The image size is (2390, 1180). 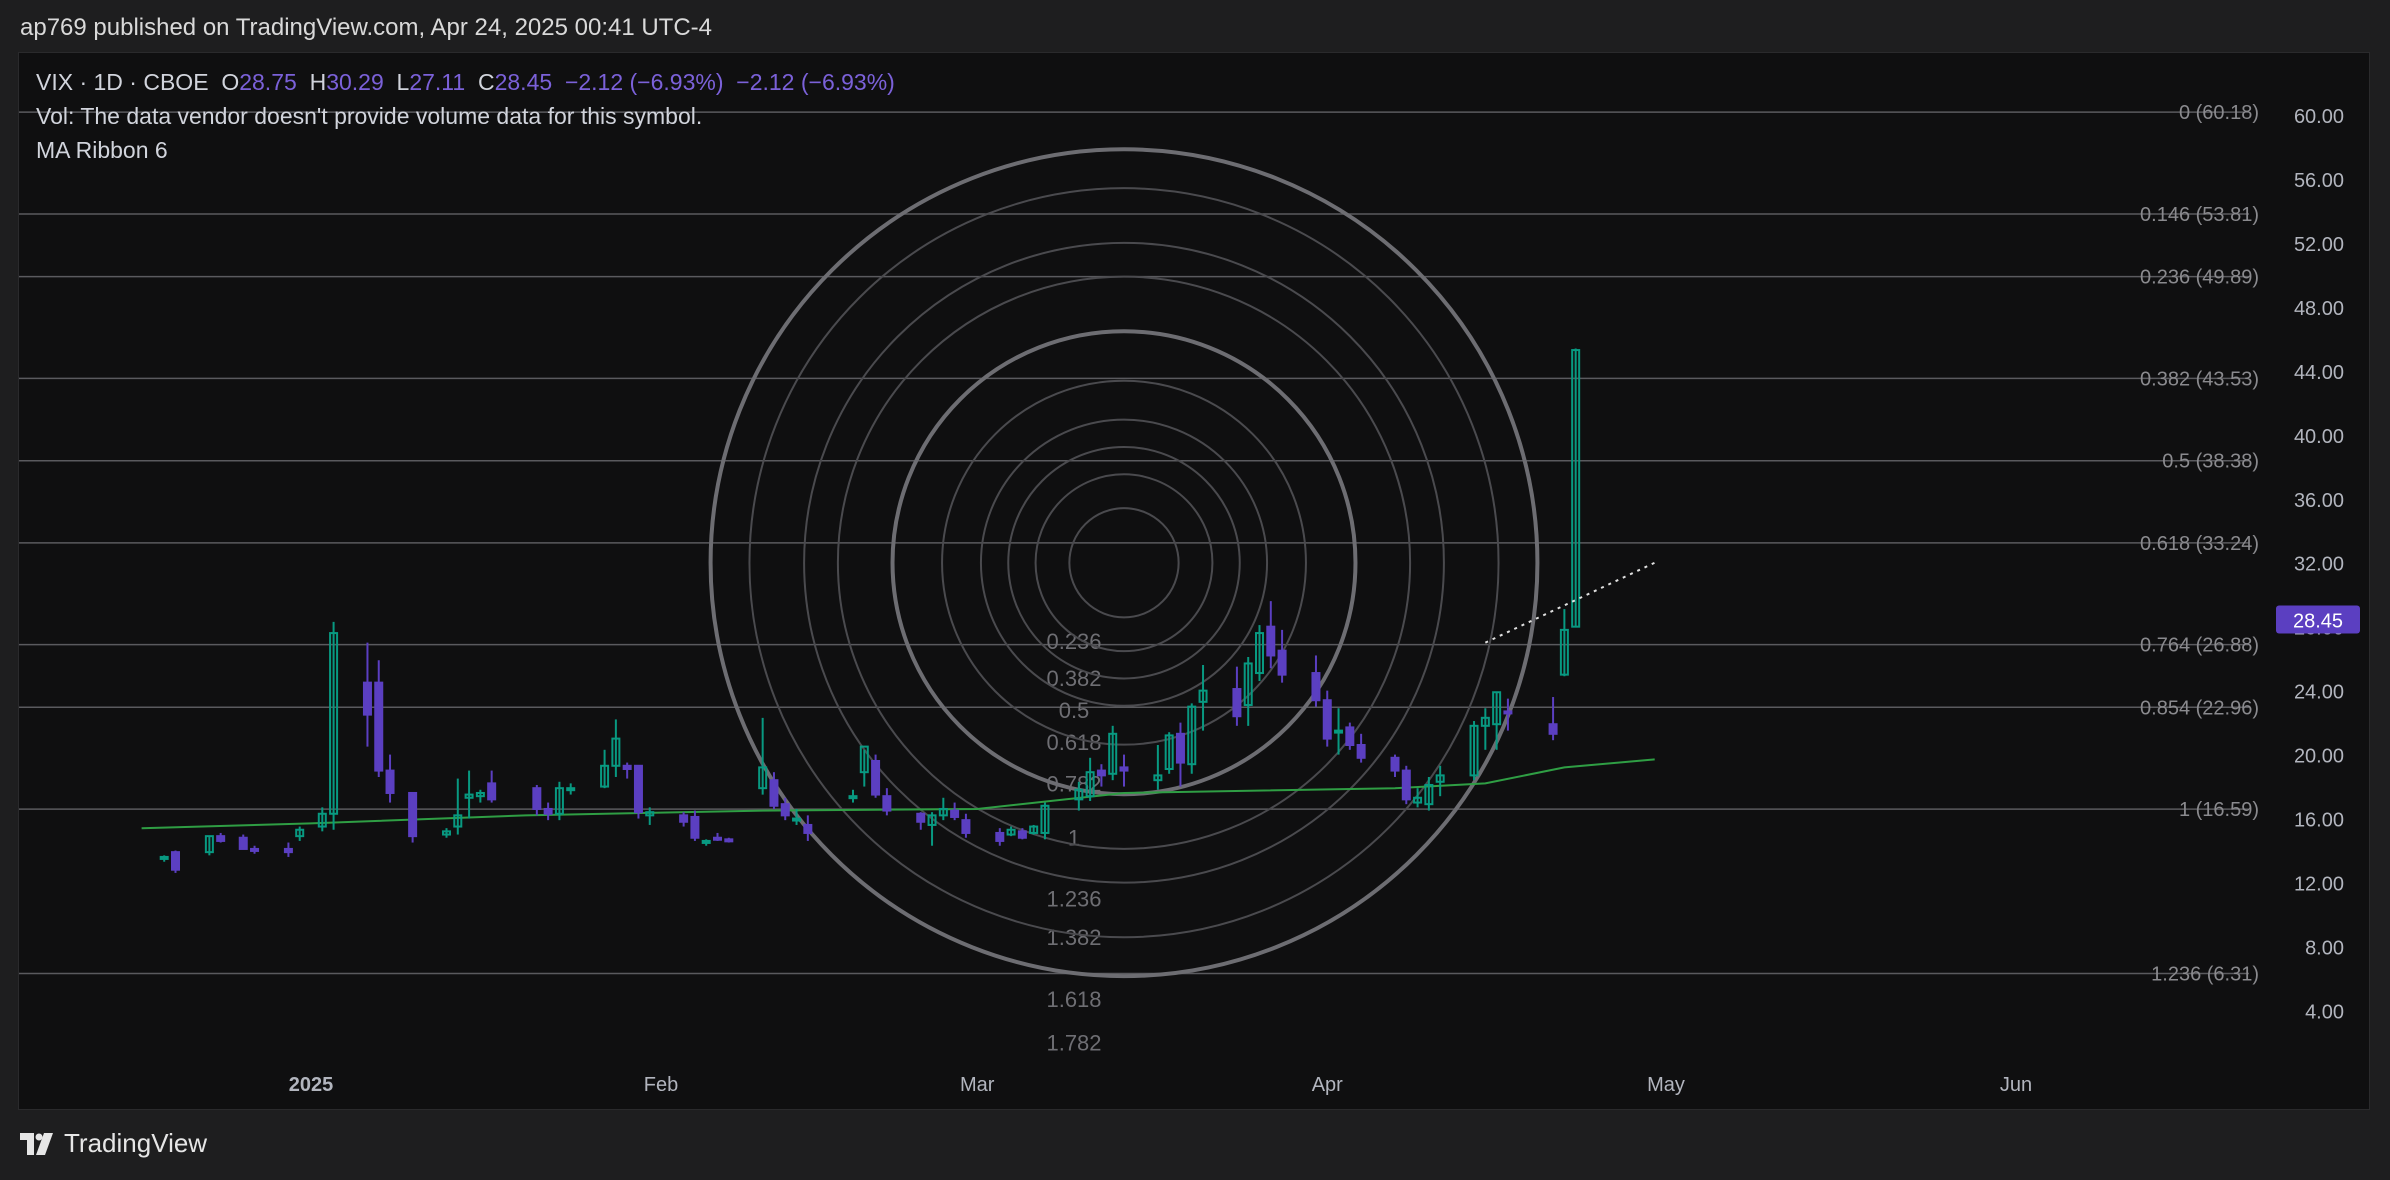 What do you see at coordinates (1073, 999) in the screenshot?
I see `fib-circle-label: 1.618` at bounding box center [1073, 999].